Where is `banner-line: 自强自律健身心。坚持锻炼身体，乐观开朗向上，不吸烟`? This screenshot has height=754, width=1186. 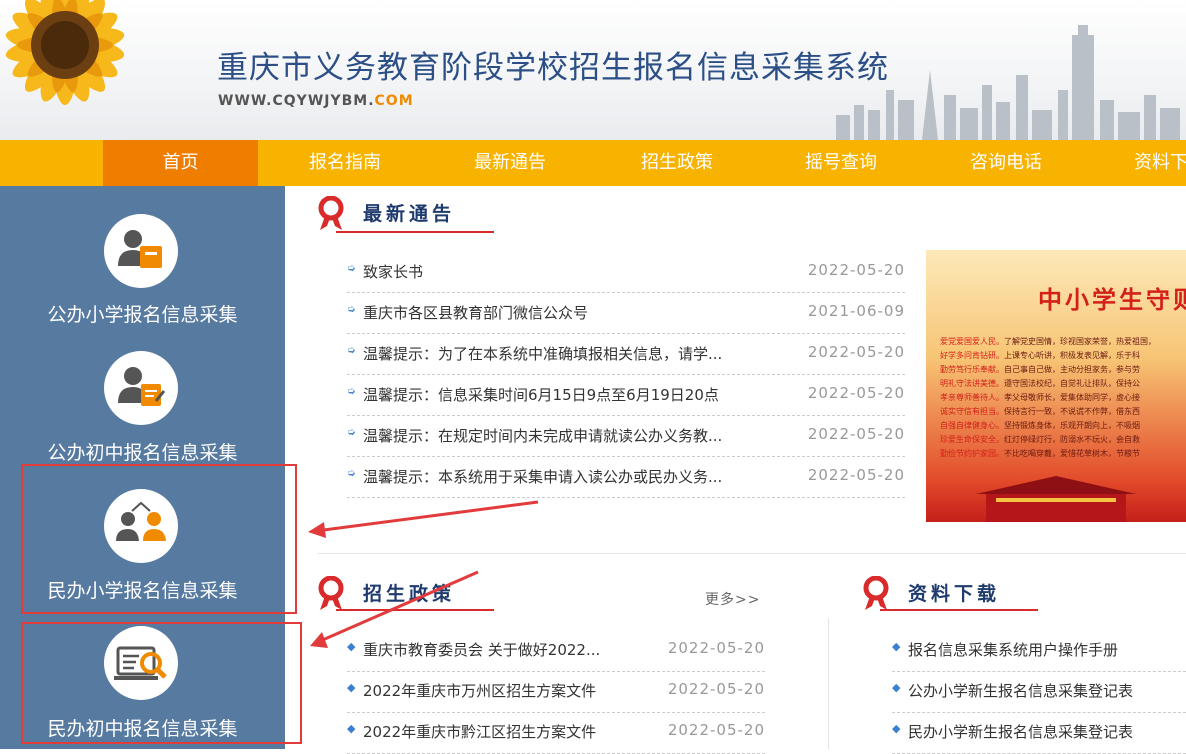
banner-line: 自强自律健身心。坚持锻炼身体，乐观开朗向上，不吸烟 is located at coordinates (1040, 426).